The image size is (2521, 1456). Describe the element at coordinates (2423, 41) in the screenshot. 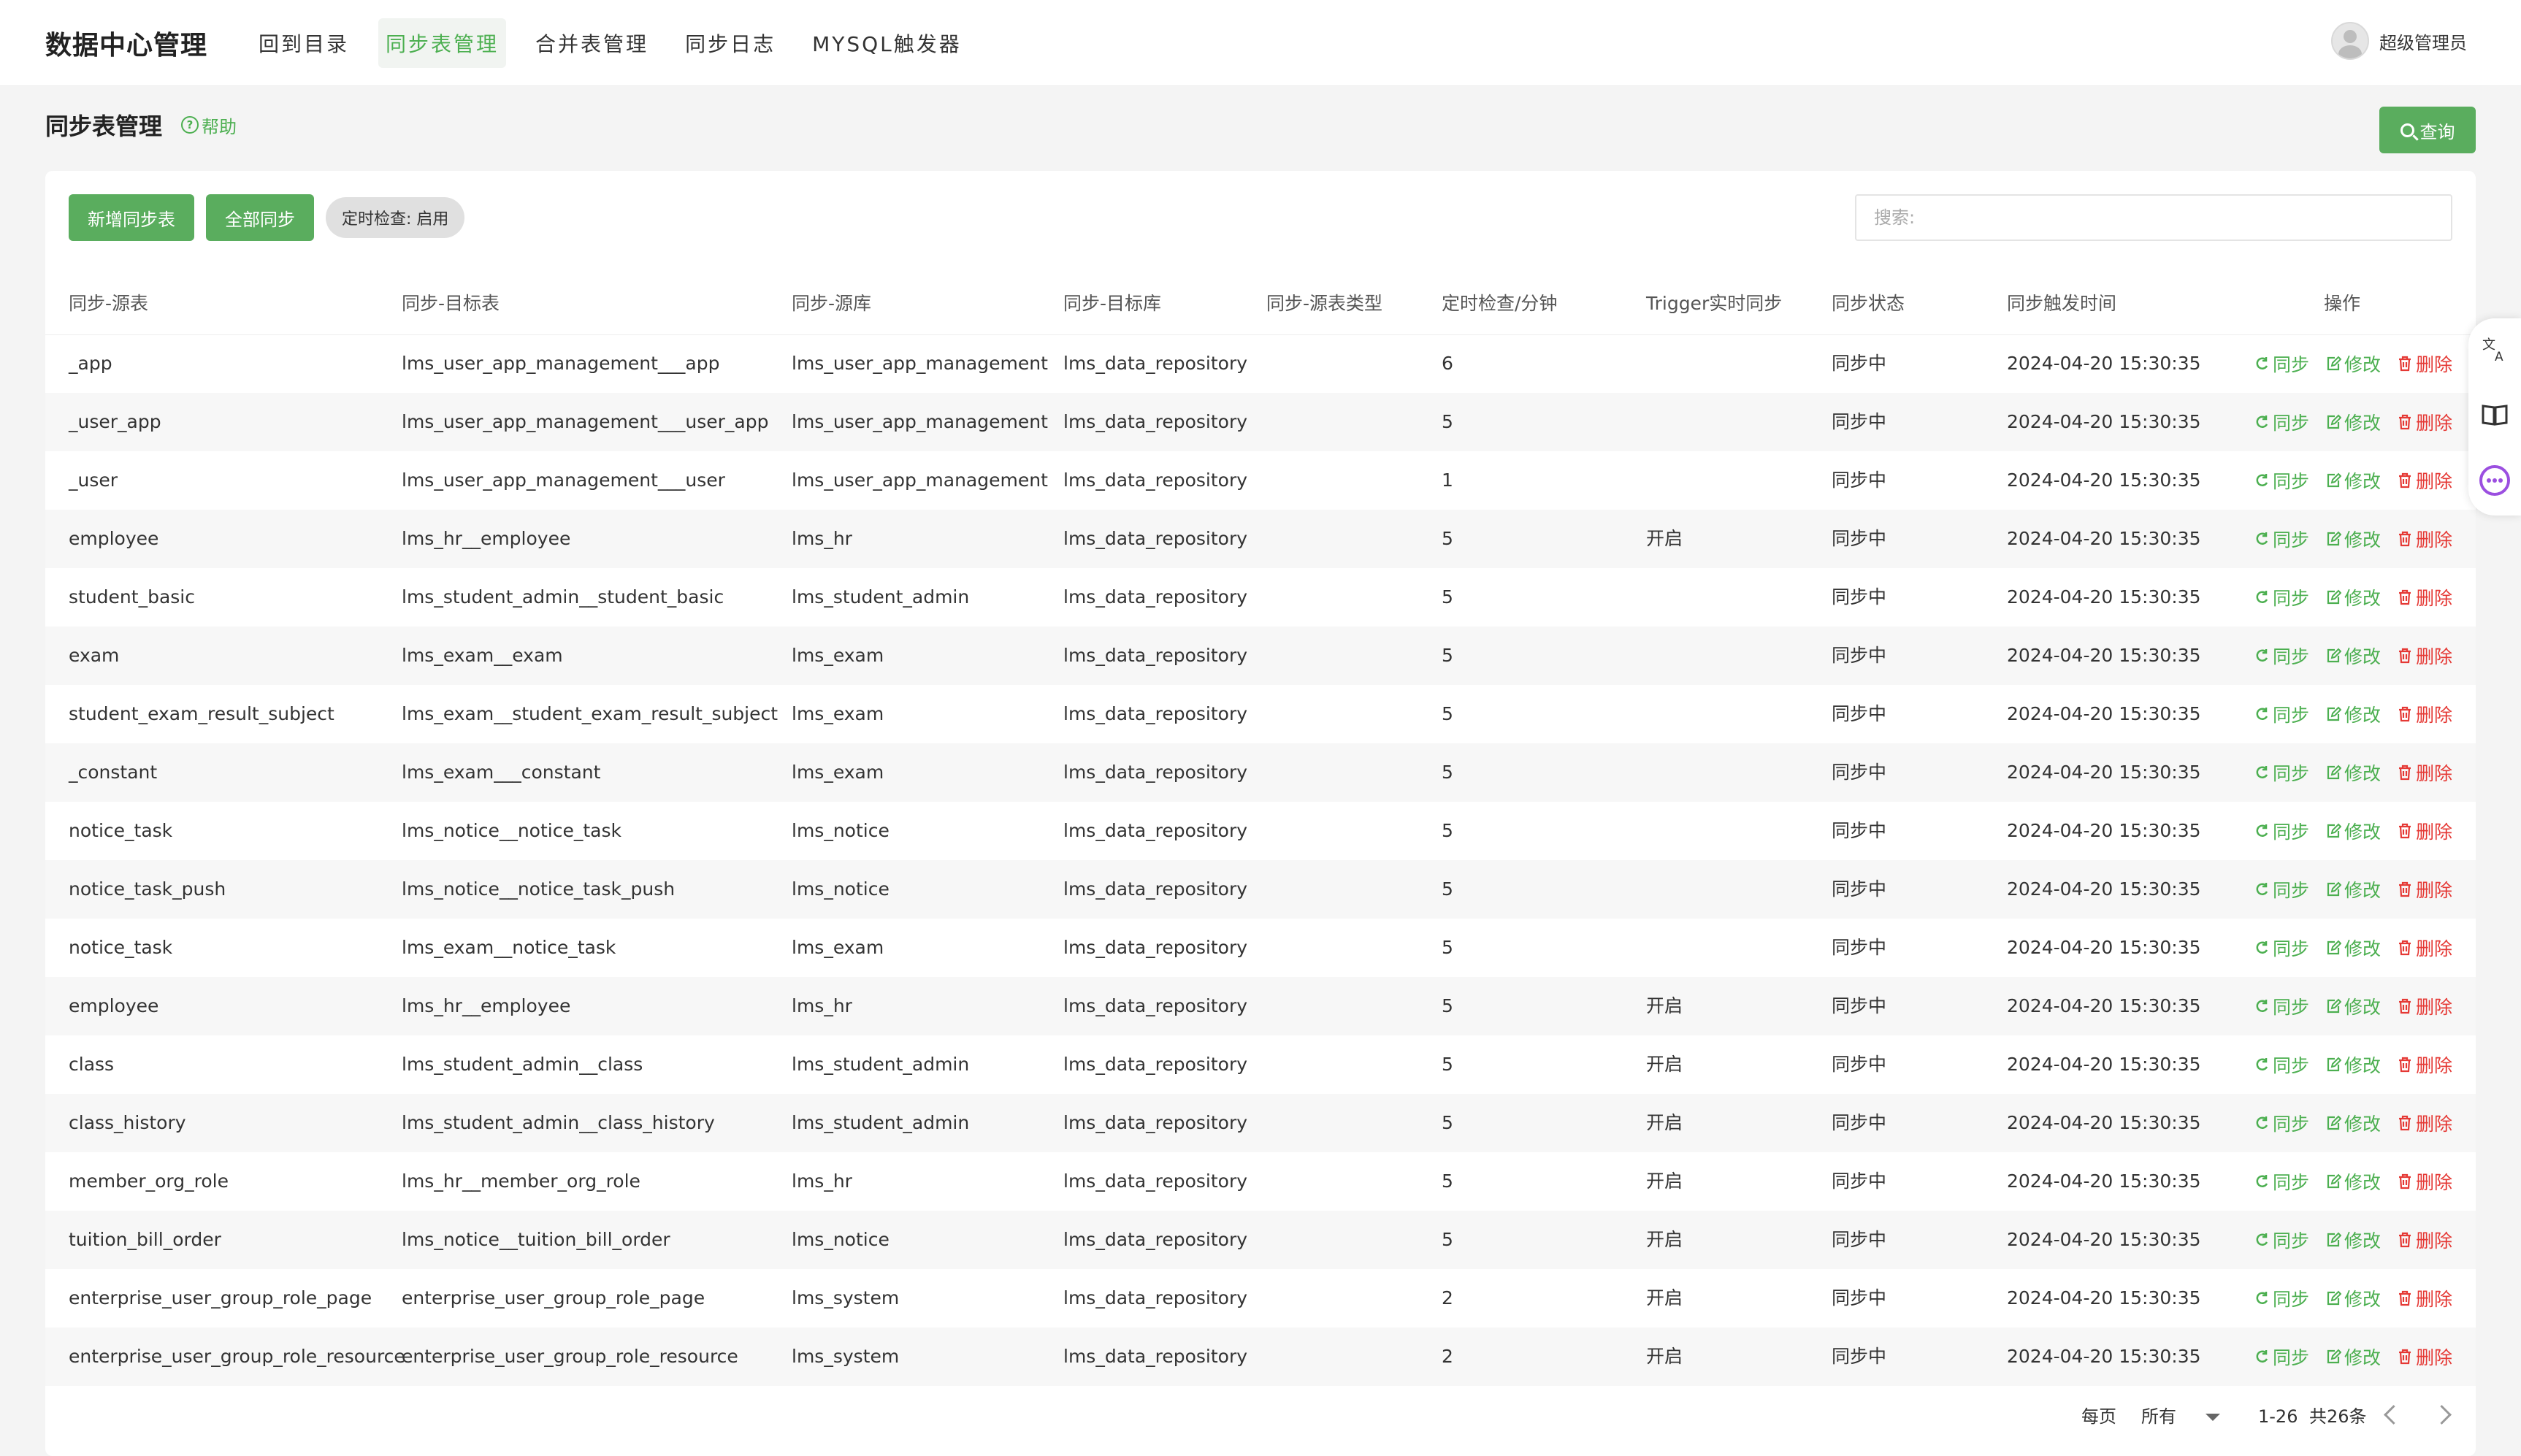

I see `user-name: 超级管理员` at that location.